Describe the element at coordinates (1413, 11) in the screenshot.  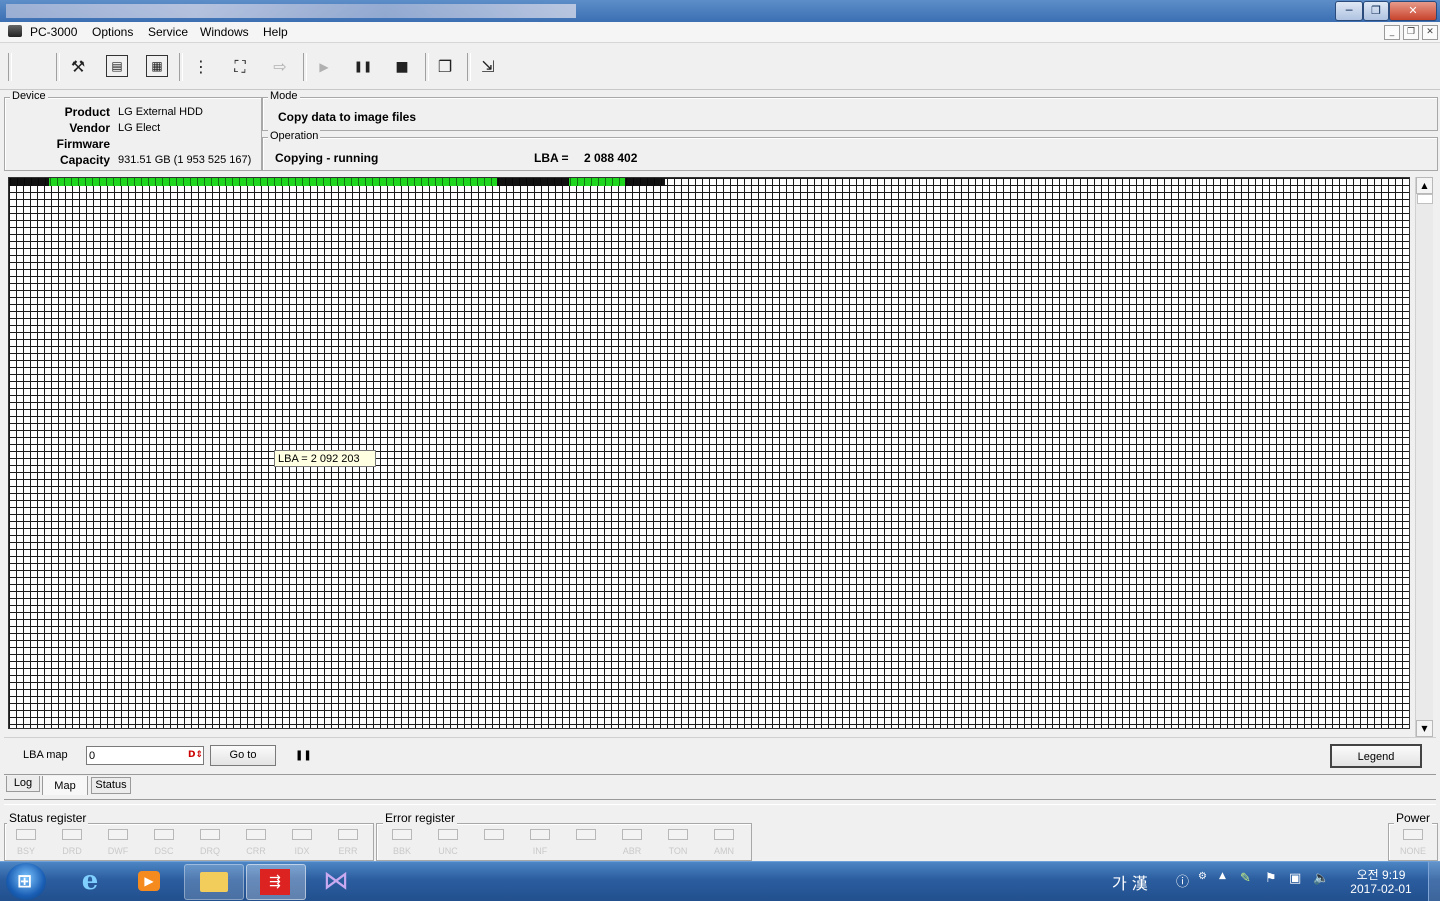
I see `window-close-button: ✕` at that location.